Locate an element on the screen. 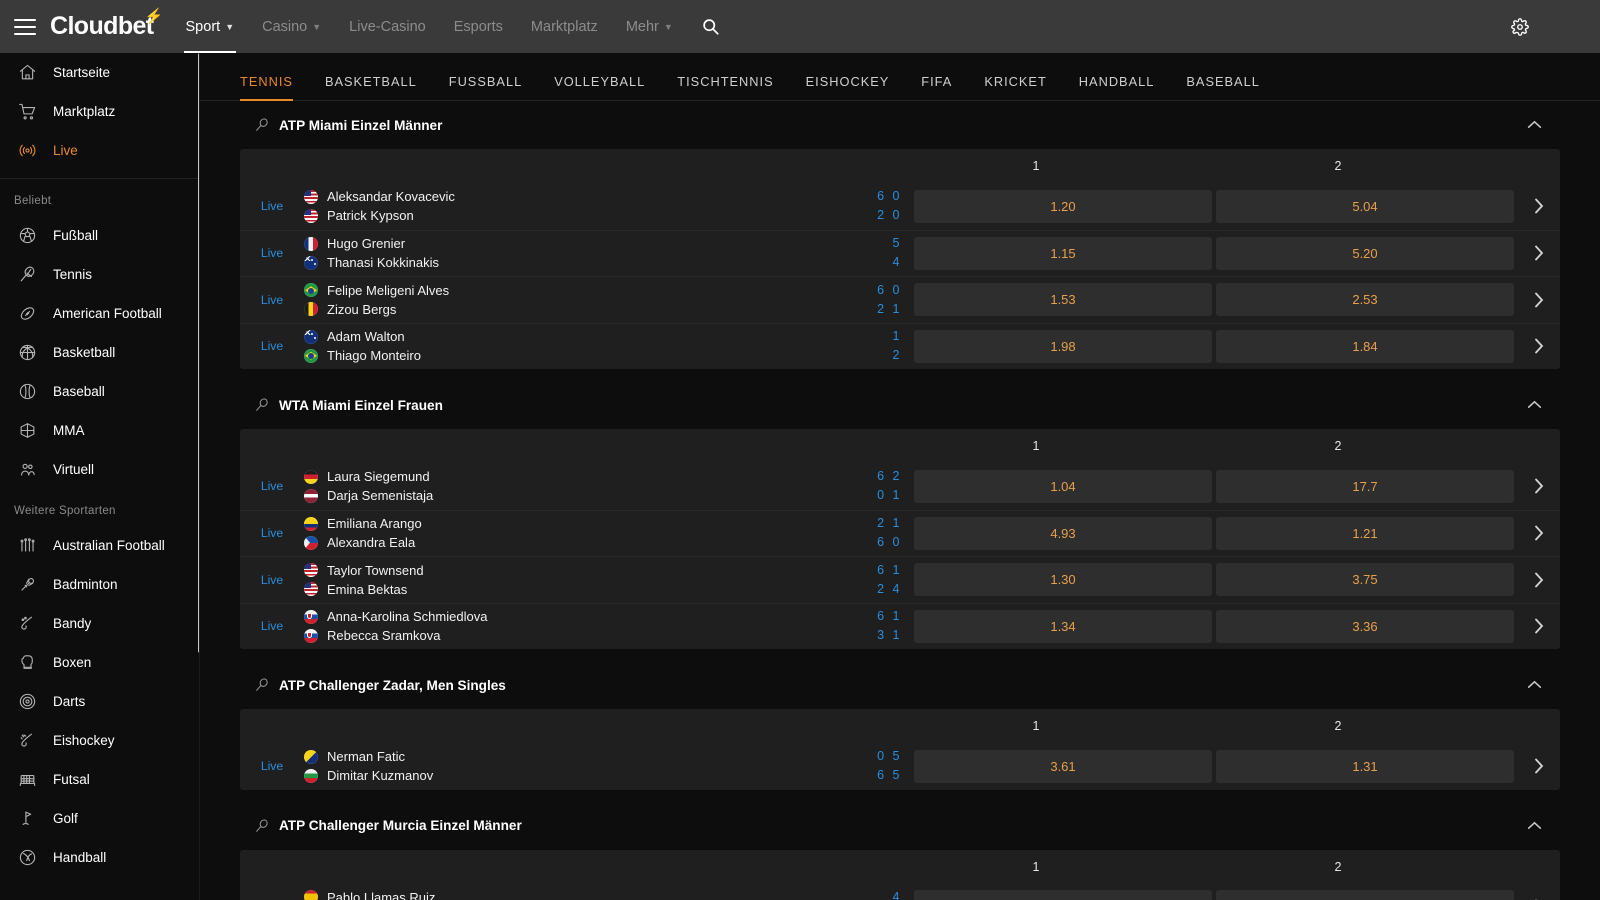 This screenshot has width=1600, height=900. odds-button-2: 5.20 is located at coordinates (1365, 253).